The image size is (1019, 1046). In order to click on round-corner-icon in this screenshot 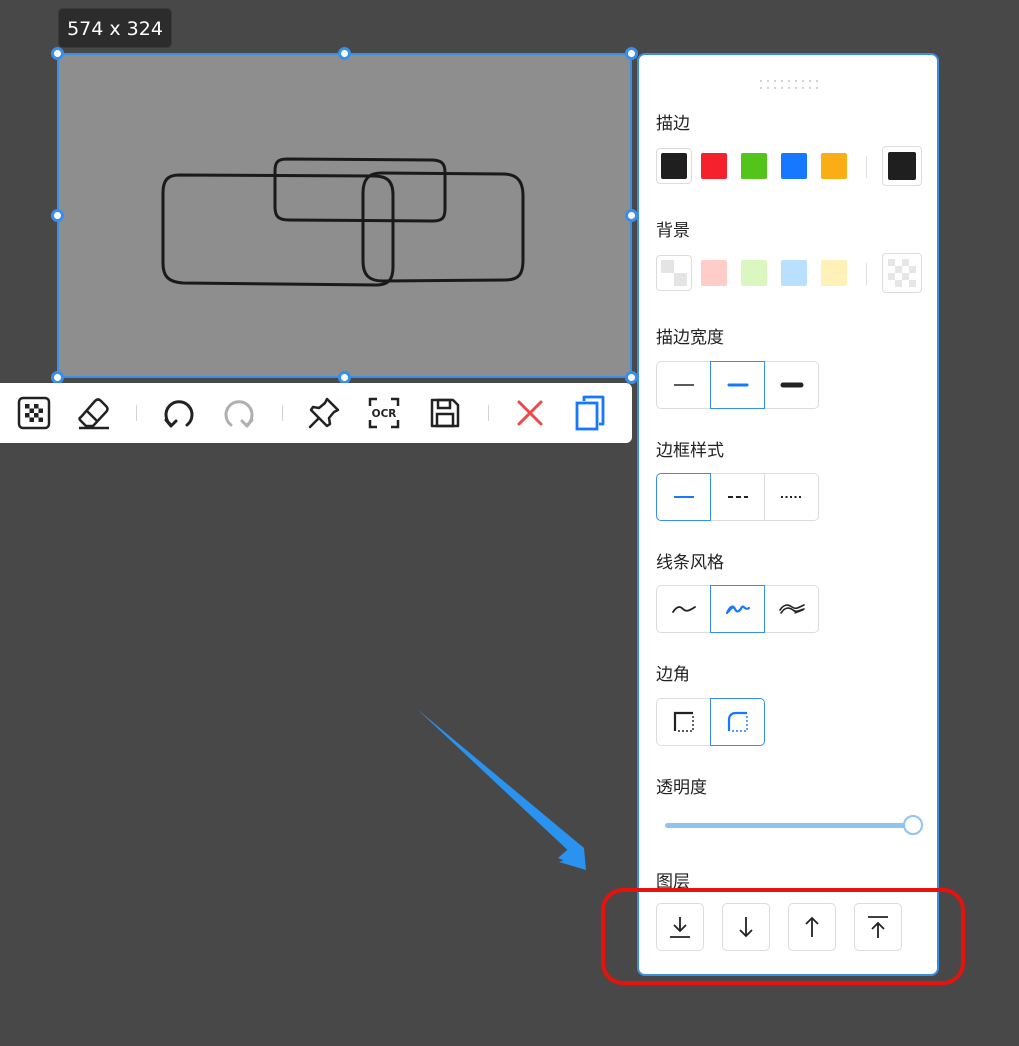, I will do `click(737, 721)`.